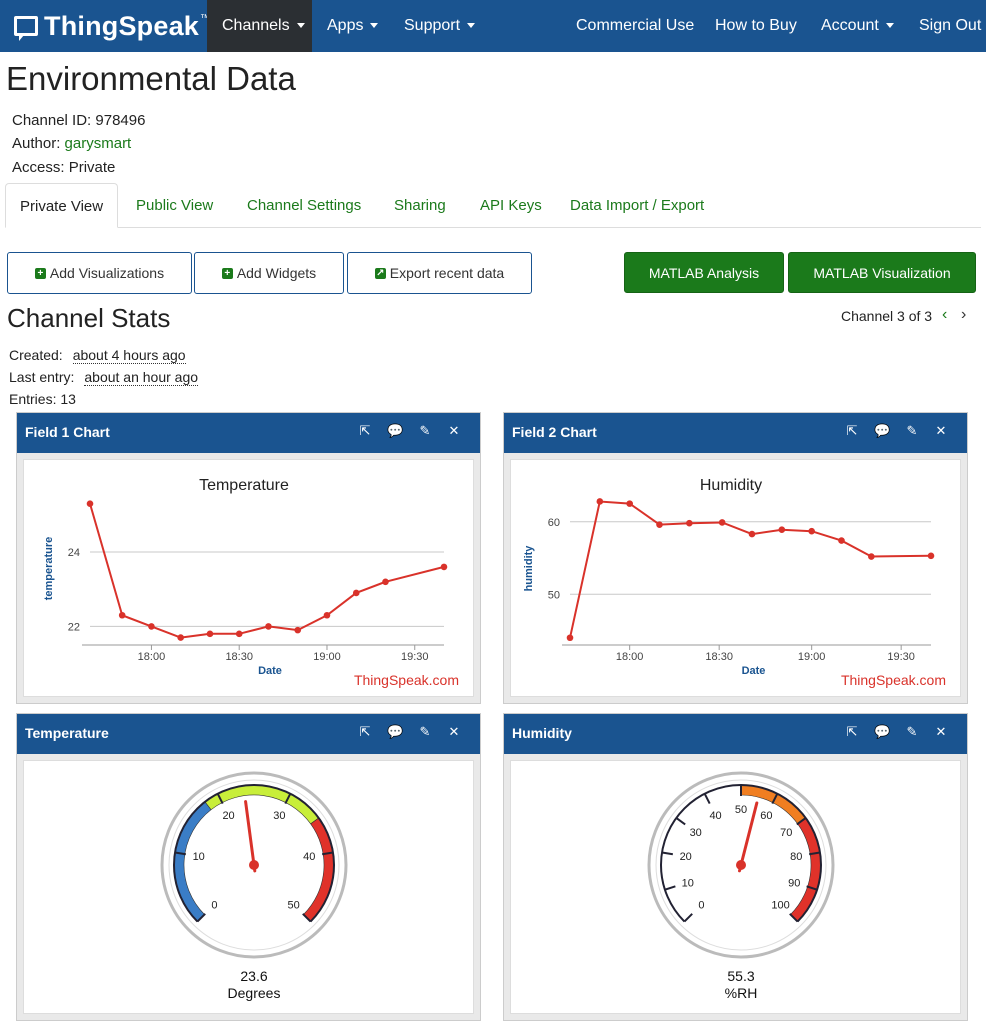  Describe the element at coordinates (963, 315) in the screenshot. I see `chevron-right-icon: ›` at that location.